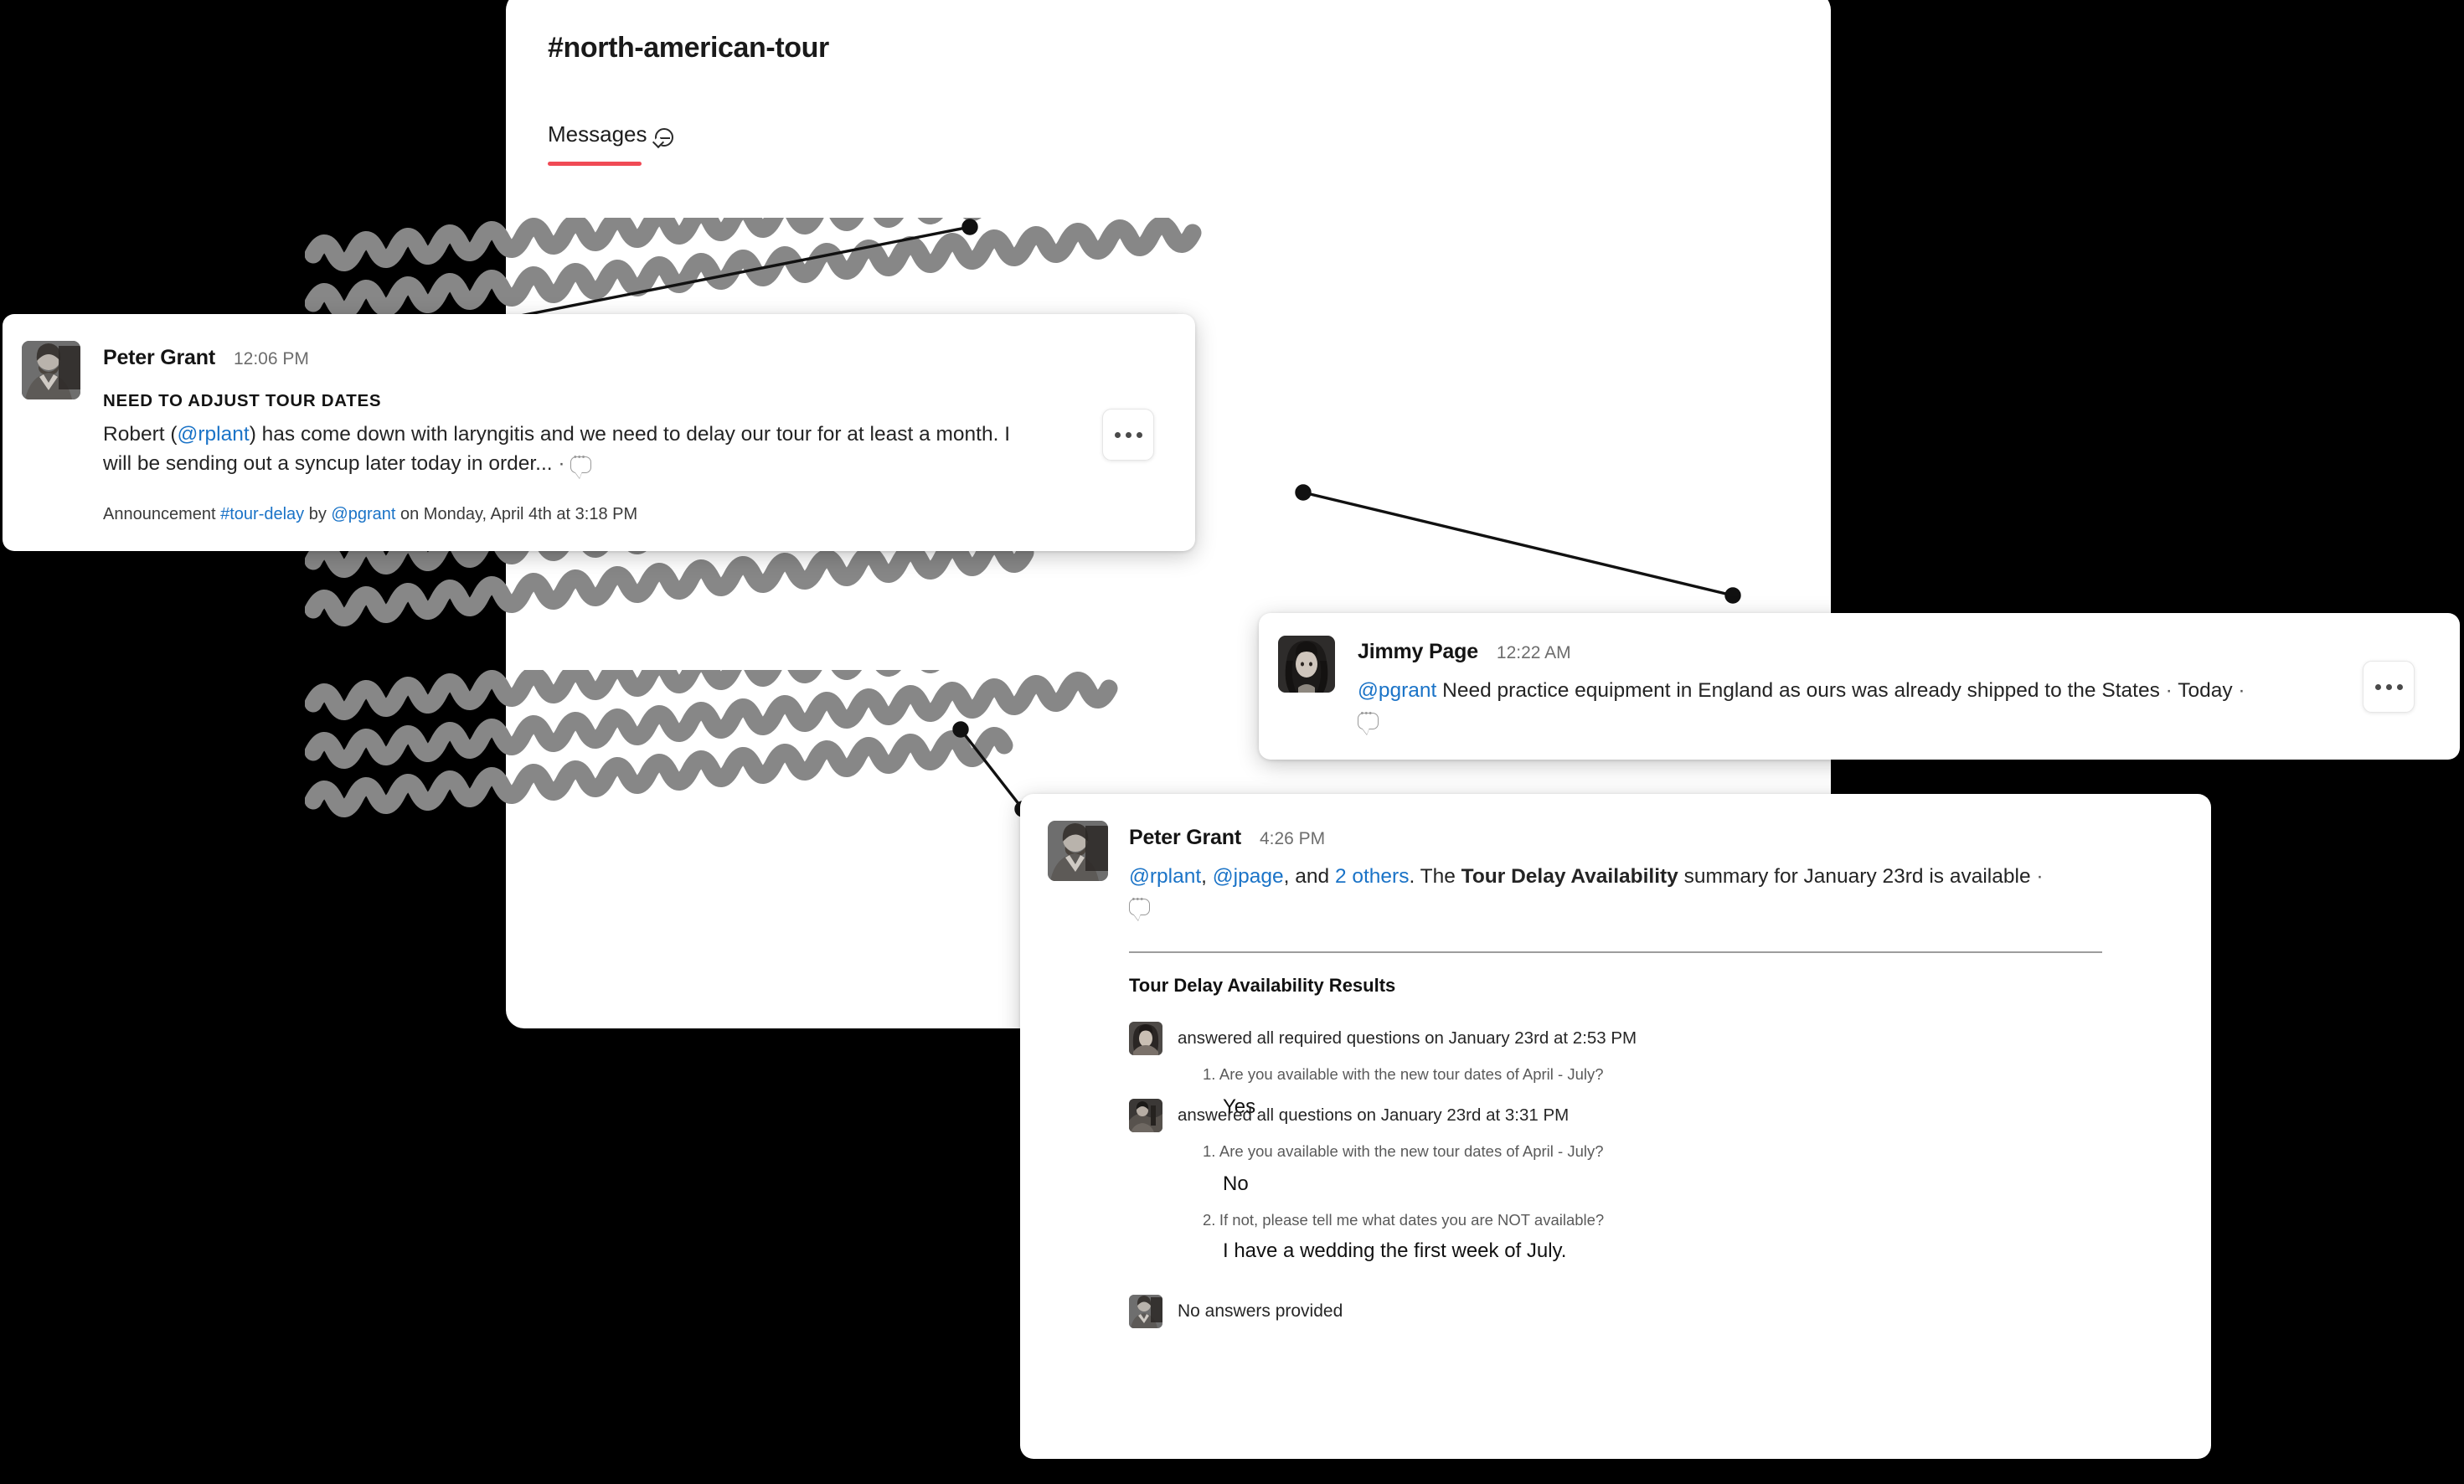 This screenshot has height=1484, width=2464. Describe the element at coordinates (363, 514) in the screenshot. I see `meta-author-link: @pgrant` at that location.